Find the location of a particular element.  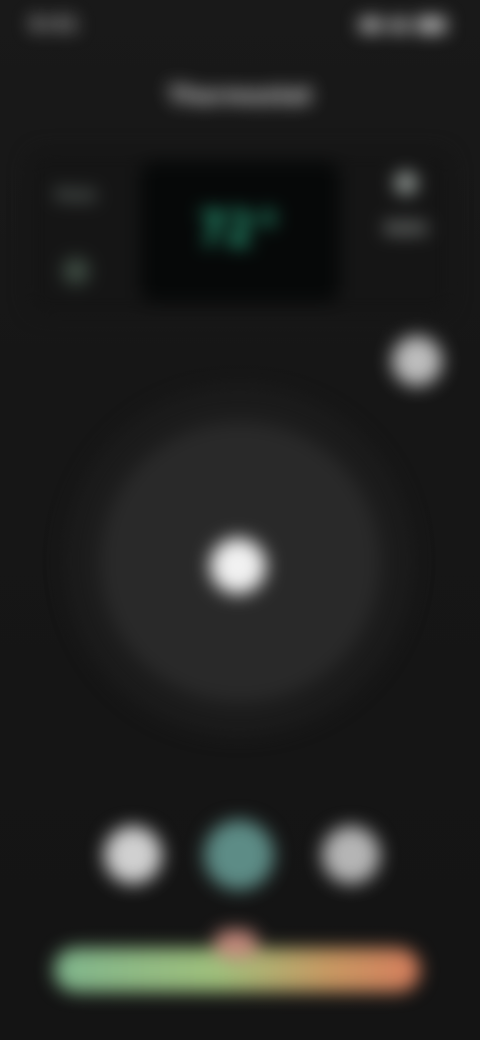

status-icons is located at coordinates (403, 25).